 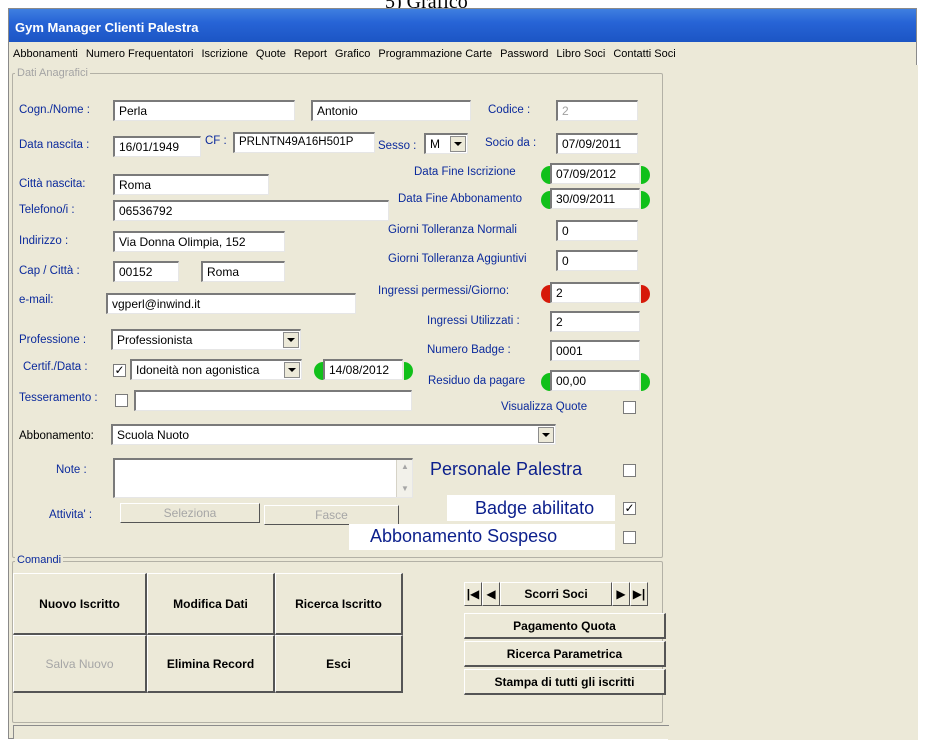 I want to click on tesseramento-checkbox, so click(x=121, y=400).